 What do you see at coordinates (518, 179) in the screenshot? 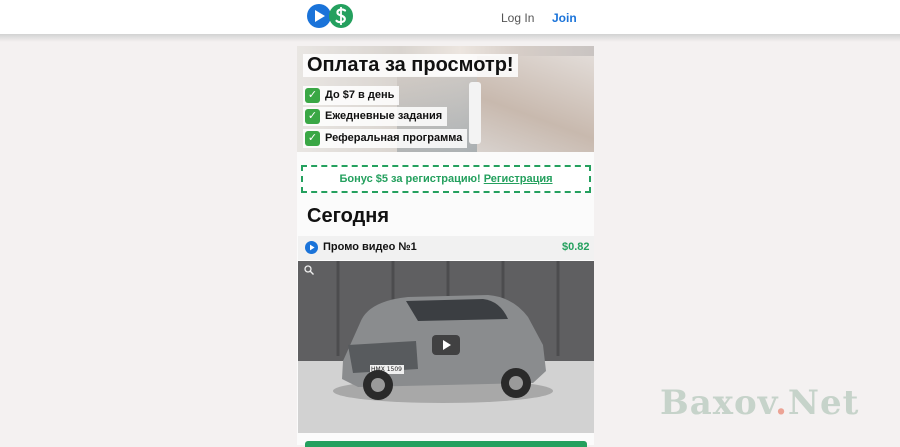
I see `register-link: Регистрация` at bounding box center [518, 179].